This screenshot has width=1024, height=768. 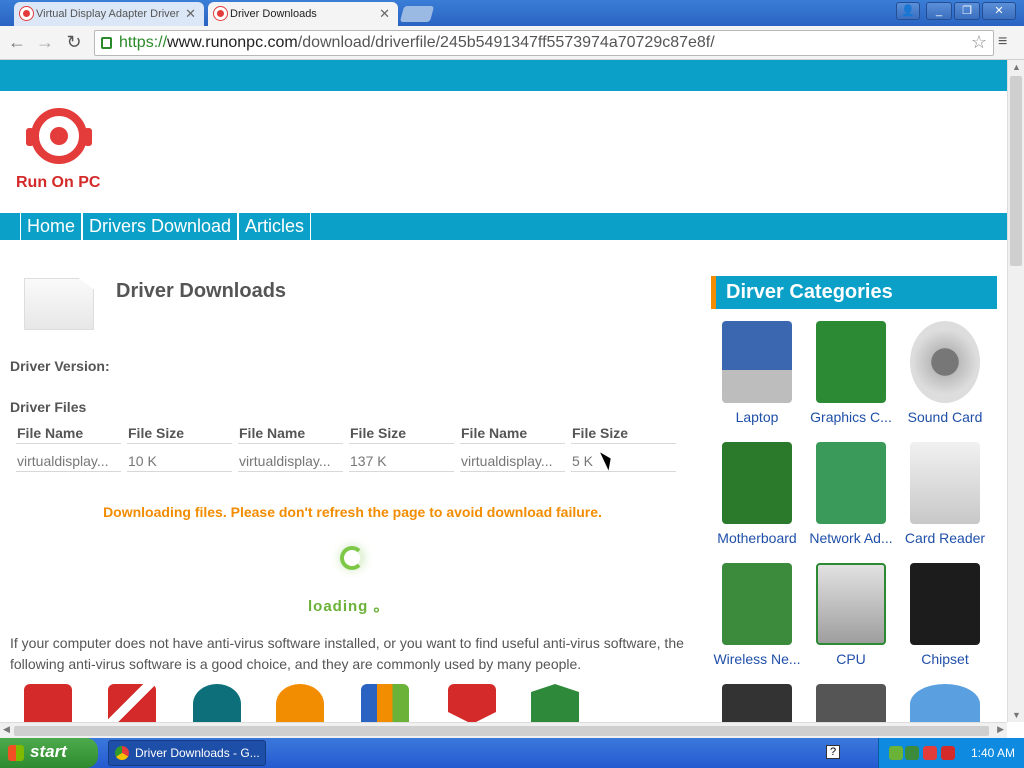 I want to click on new-tab-button, so click(x=417, y=14).